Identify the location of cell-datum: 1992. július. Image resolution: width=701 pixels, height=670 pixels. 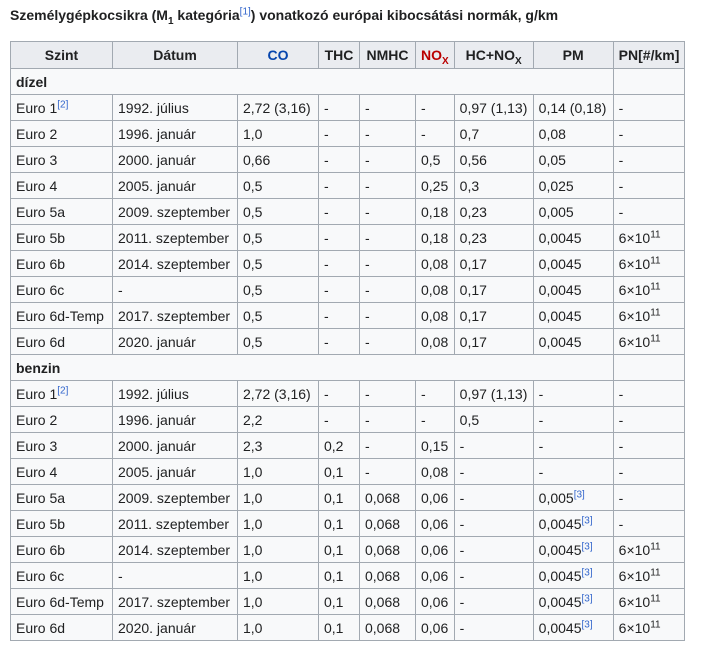
(175, 107).